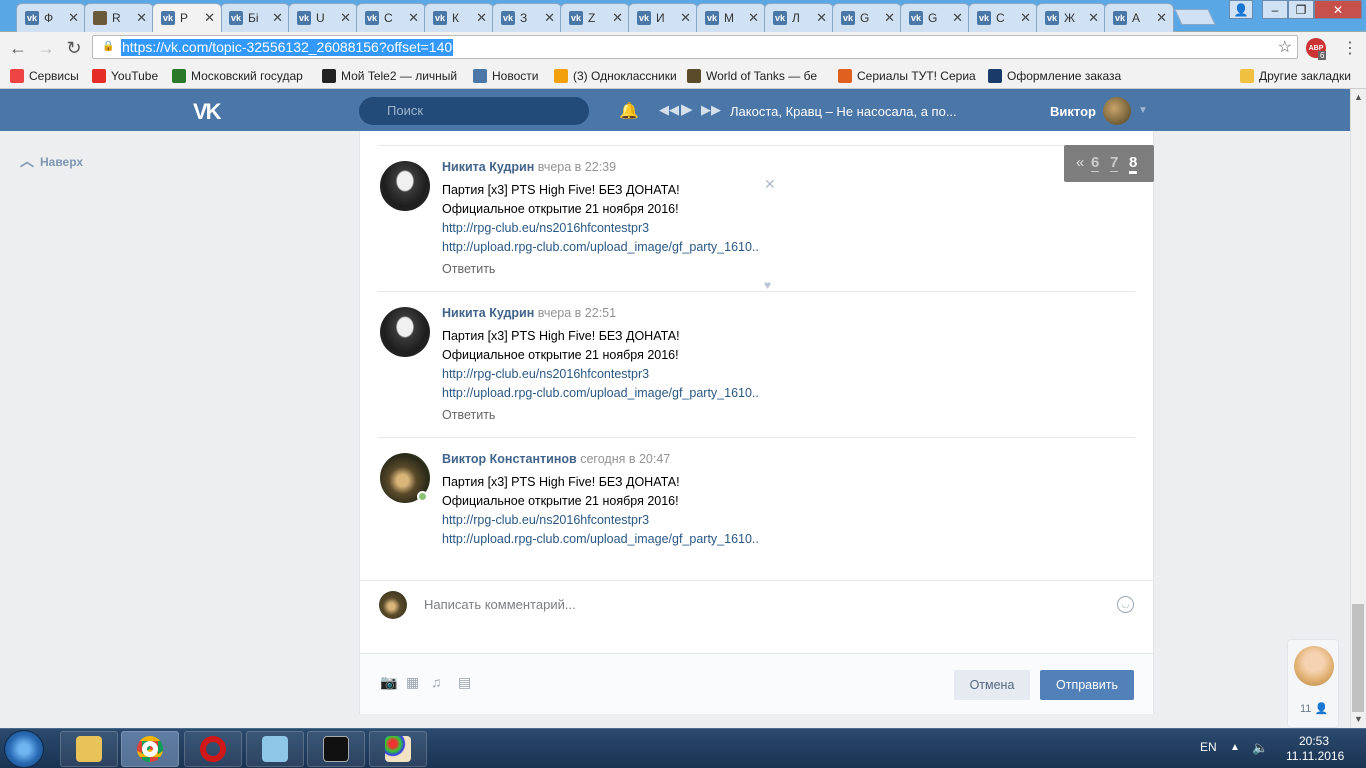 The width and height of the screenshot is (1366, 768). Describe the element at coordinates (391, 76) in the screenshot. I see `bookmark-item: Мой Tele2 — личный` at that location.